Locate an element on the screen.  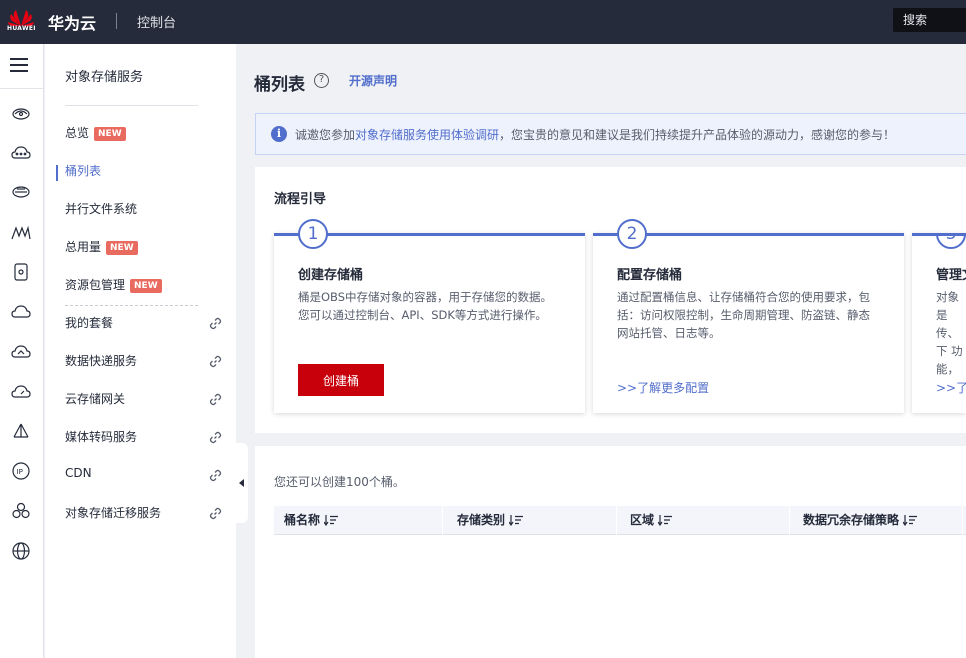
column-region: 区域 is located at coordinates (651, 520).